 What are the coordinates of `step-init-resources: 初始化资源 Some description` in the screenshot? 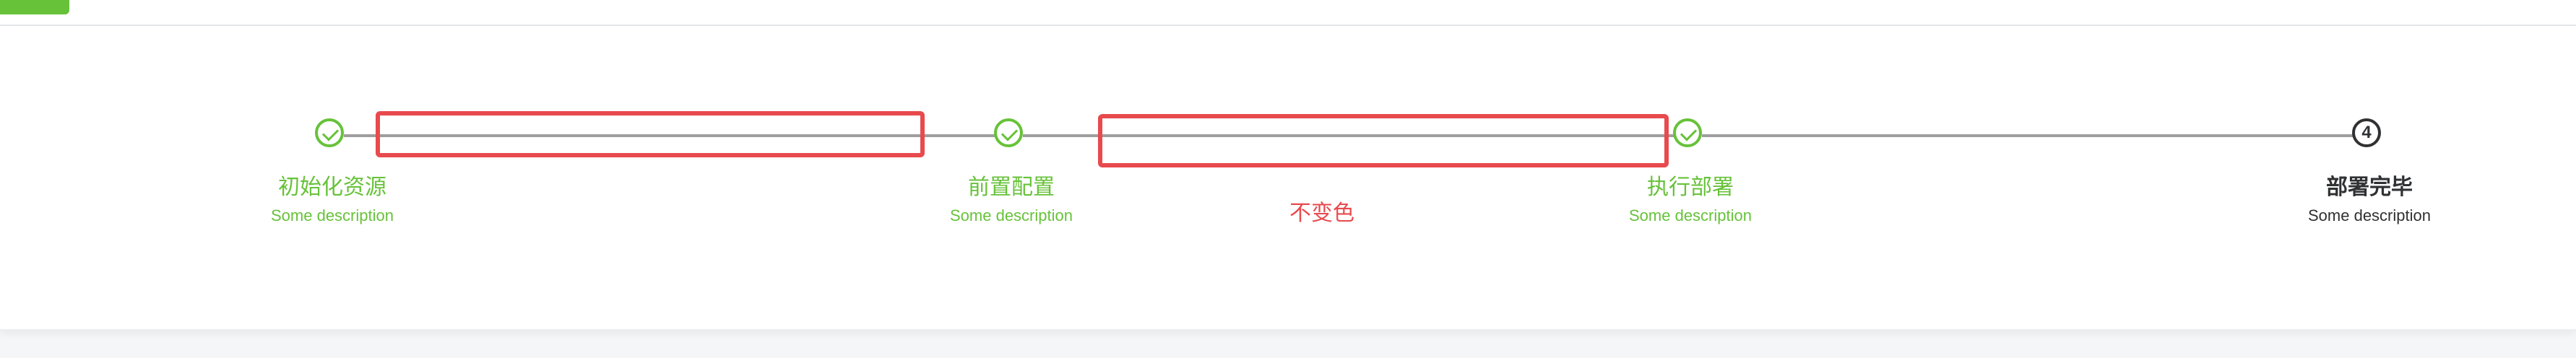 It's located at (332, 177).